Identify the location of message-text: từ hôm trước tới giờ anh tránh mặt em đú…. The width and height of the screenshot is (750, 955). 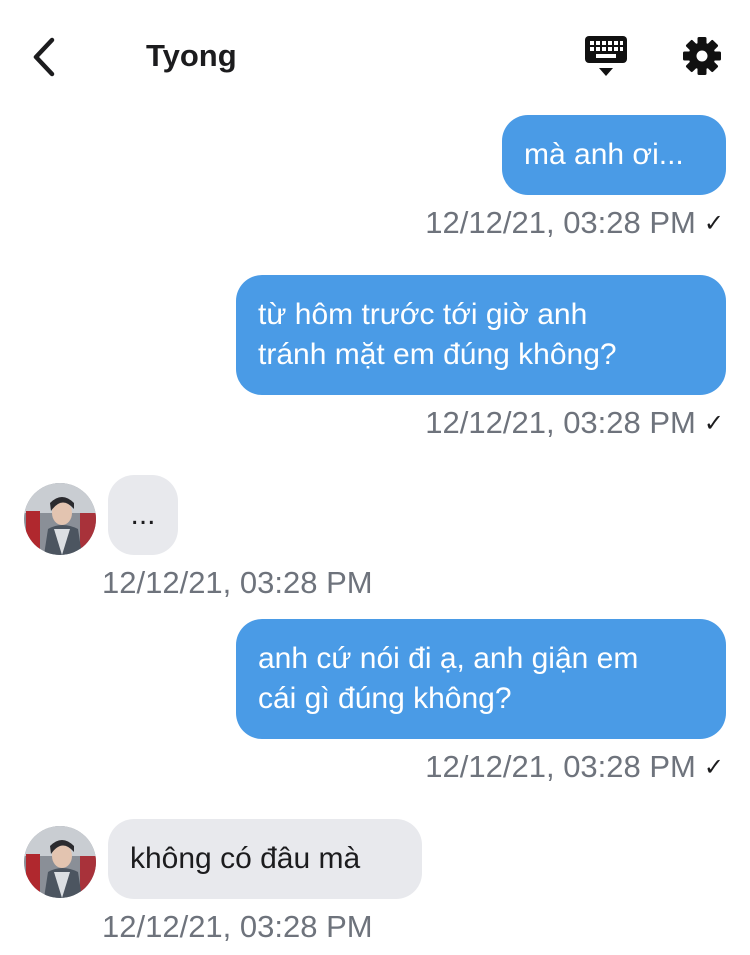
(437, 334).